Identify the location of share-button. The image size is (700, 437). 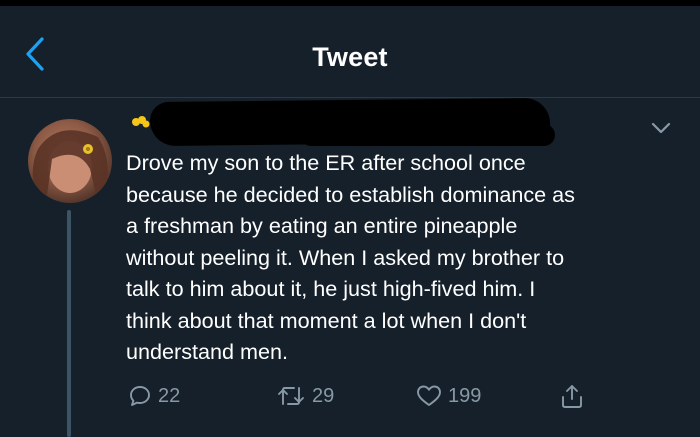
(572, 396).